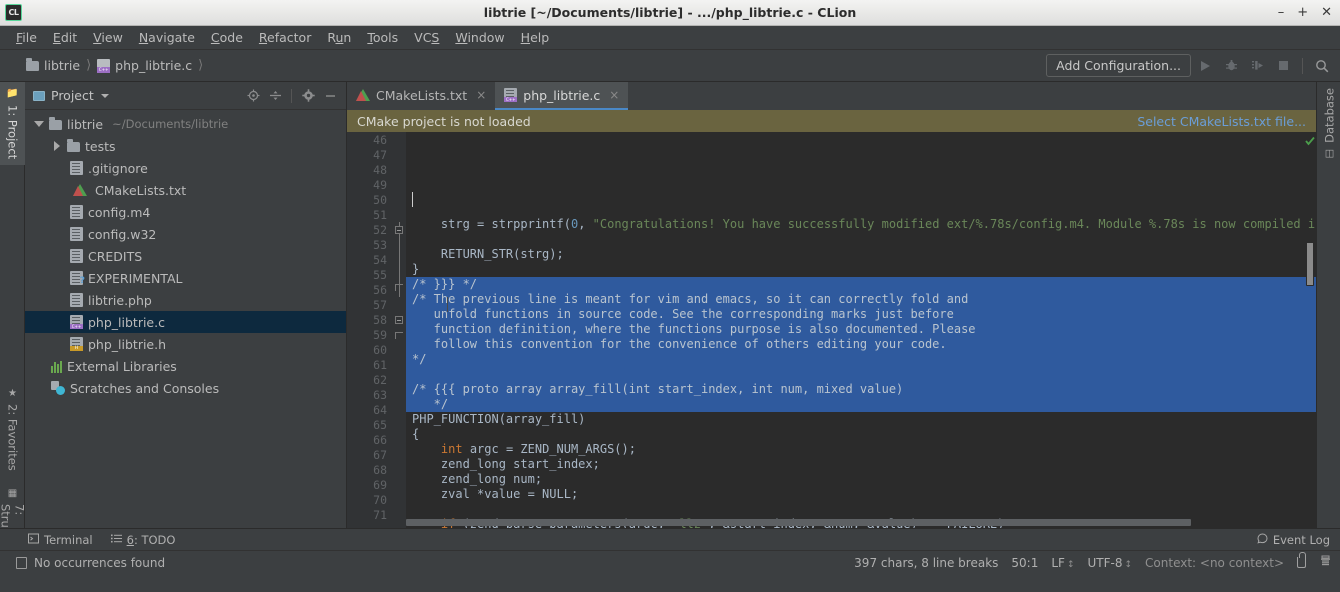 The image size is (1340, 592). I want to click on gear-icon, so click(308, 96).